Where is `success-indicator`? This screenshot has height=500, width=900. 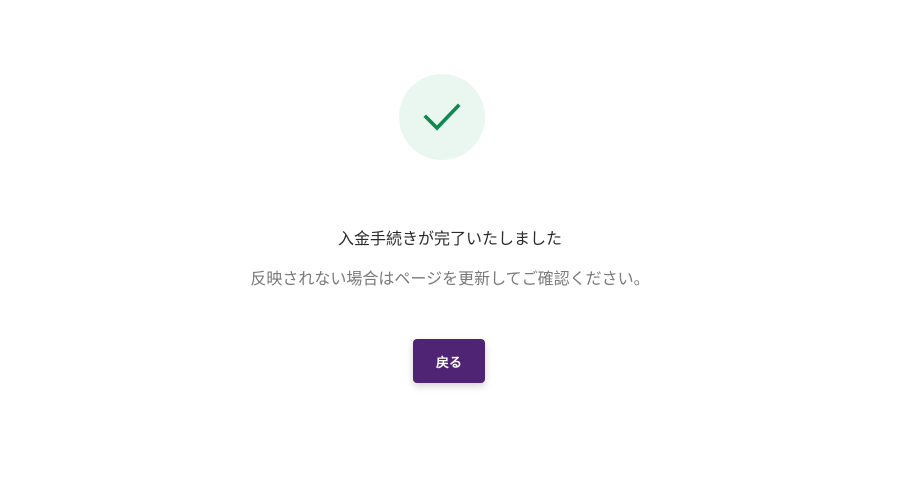
success-indicator is located at coordinates (442, 117).